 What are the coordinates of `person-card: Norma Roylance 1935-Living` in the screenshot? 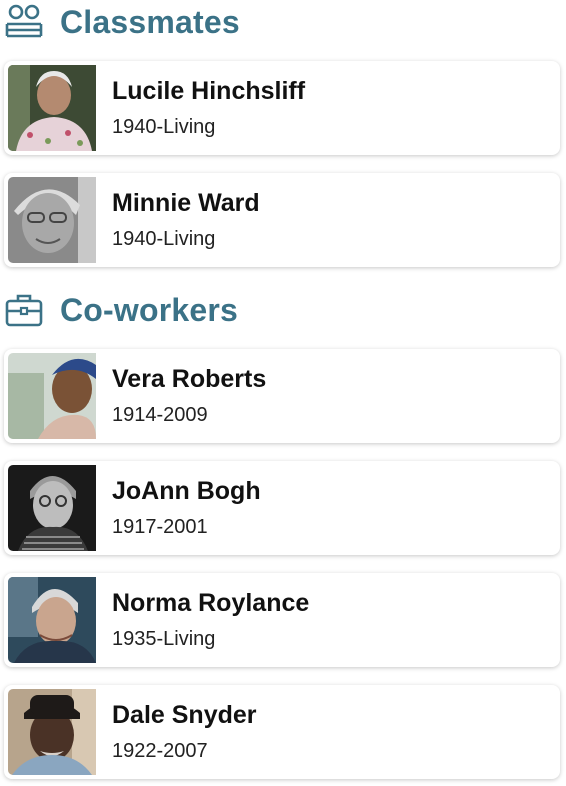 It's located at (282, 620).